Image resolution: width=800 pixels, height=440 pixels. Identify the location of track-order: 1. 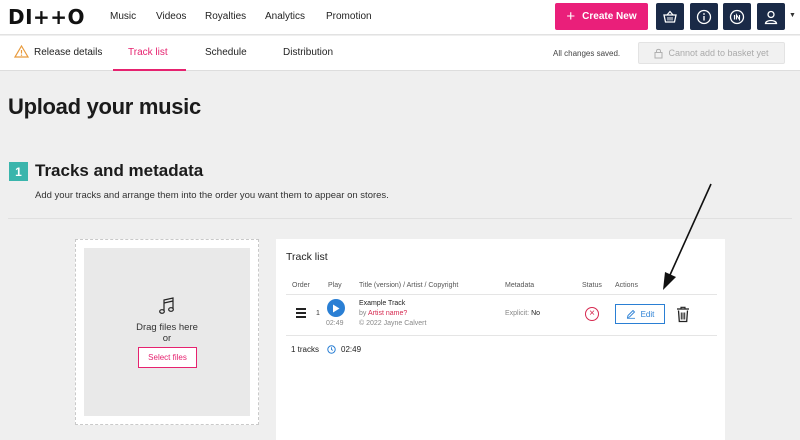
(318, 313).